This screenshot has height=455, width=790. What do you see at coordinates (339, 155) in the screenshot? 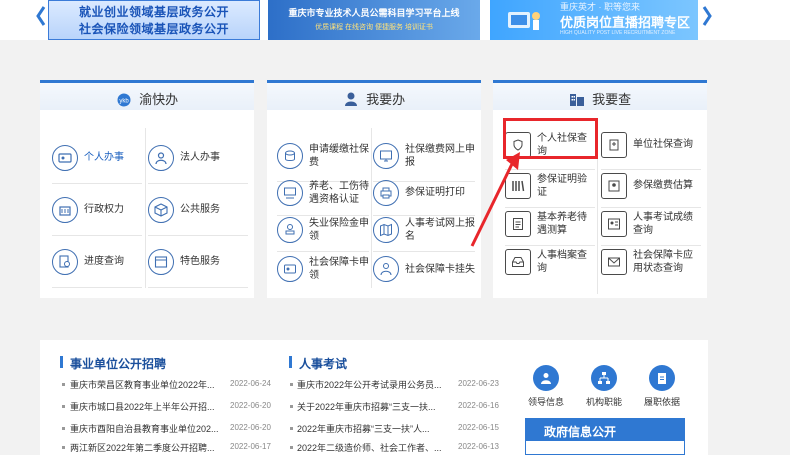
I see `tile-label: 申请缓缴社保费` at bounding box center [339, 155].